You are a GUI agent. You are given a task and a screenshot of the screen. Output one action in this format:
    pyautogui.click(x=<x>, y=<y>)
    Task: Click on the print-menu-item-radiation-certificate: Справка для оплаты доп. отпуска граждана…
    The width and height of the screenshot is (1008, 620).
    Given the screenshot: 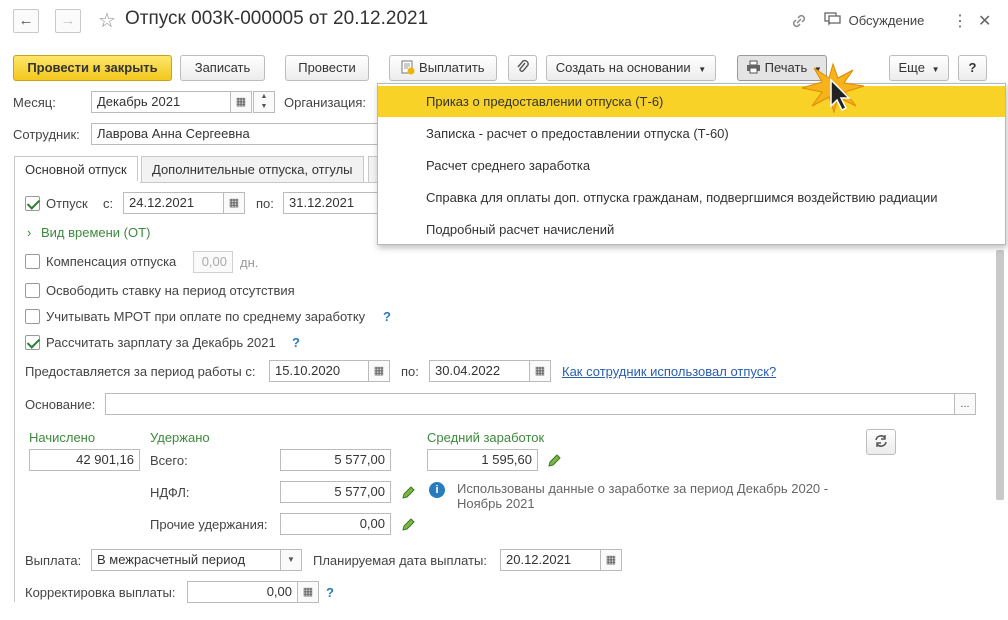 What is the action you would take?
    pyautogui.click(x=691, y=197)
    